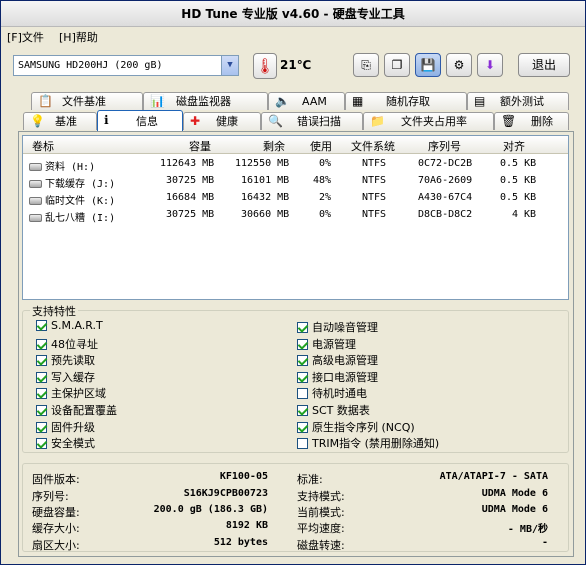 Image resolution: width=586 pixels, height=565 pixels. What do you see at coordinates (274, 146) in the screenshot?
I see `column-header: 剩余` at bounding box center [274, 146].